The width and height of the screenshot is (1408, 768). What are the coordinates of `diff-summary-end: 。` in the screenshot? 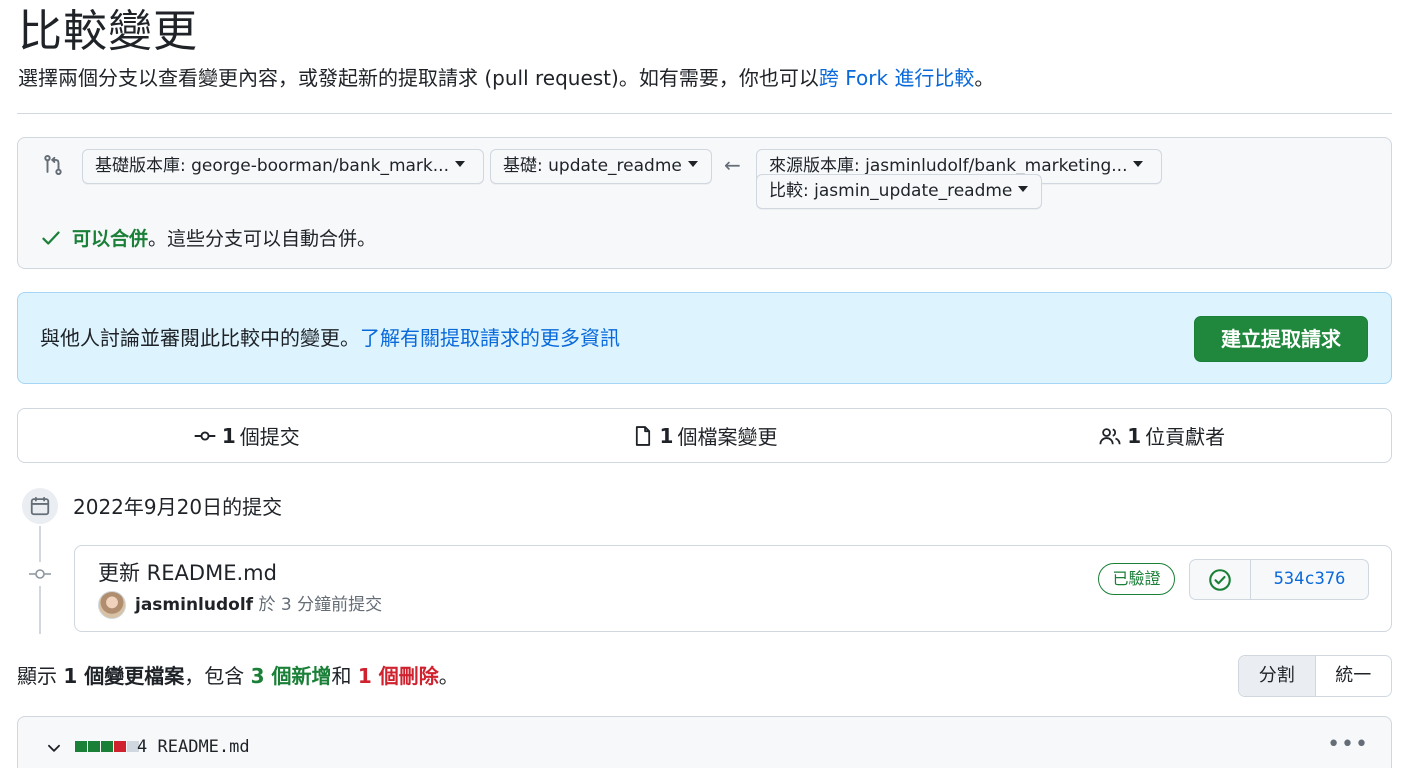 It's located at (448, 676).